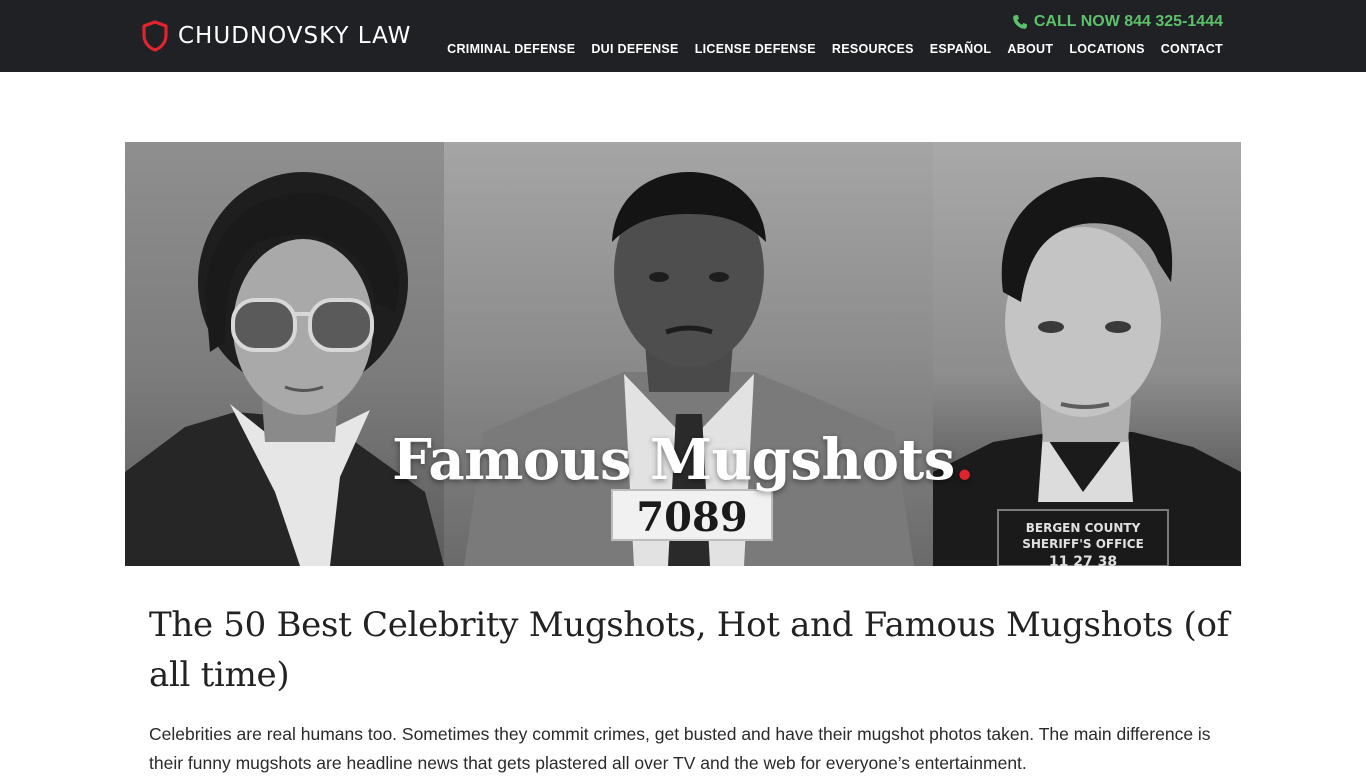 The height and width of the screenshot is (778, 1366). I want to click on nav-espanol: ESPAÑOL, so click(961, 49).